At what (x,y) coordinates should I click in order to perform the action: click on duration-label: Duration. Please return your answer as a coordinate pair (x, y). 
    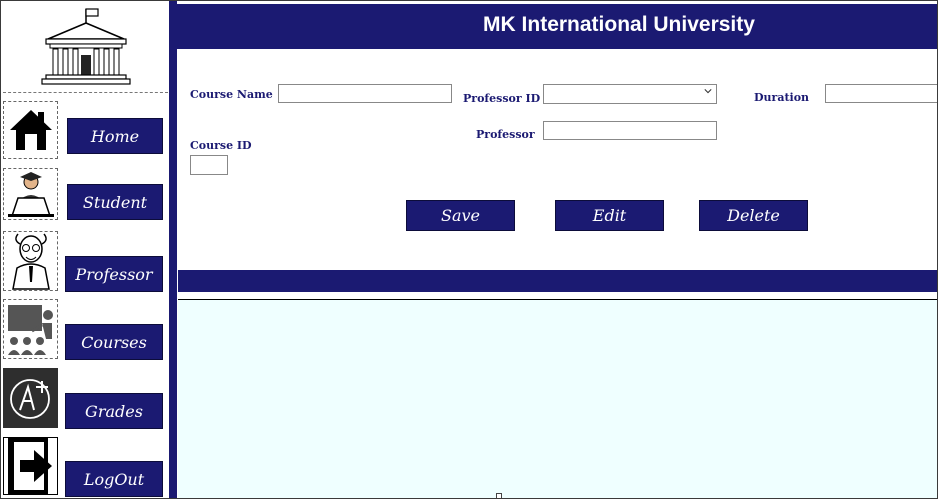
    Looking at the image, I should click on (782, 97).